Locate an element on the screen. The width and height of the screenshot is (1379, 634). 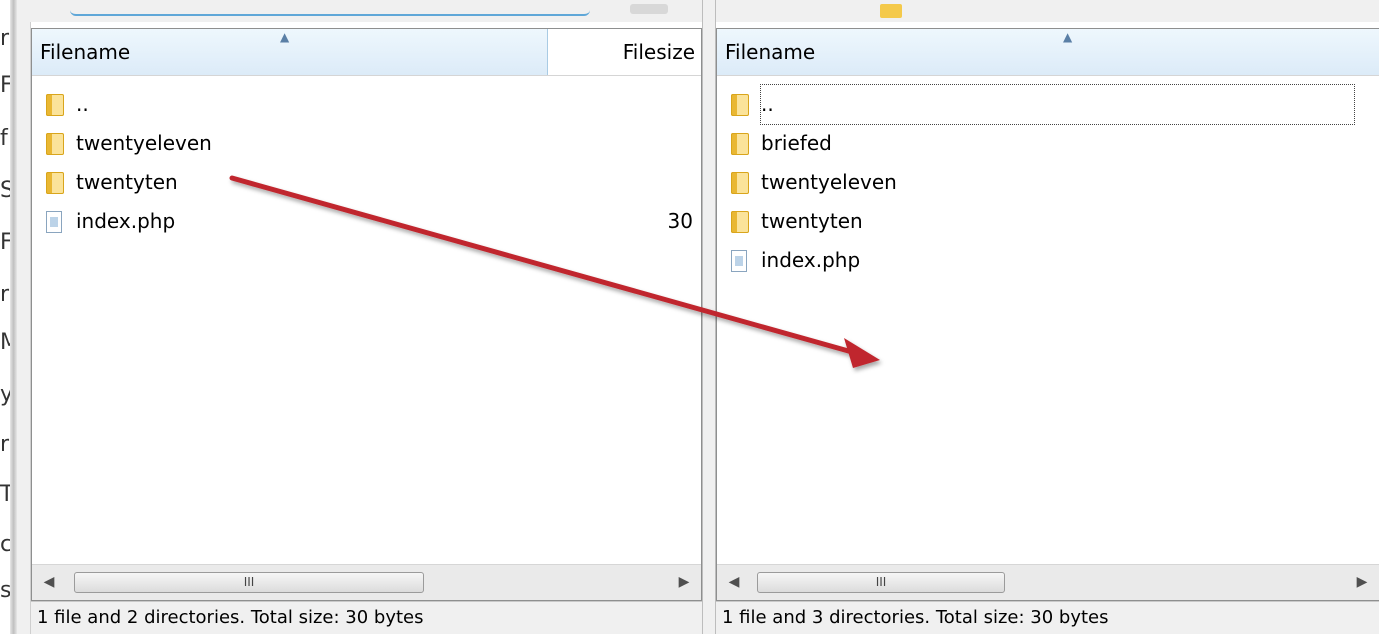
list-item-name: briefed is located at coordinates (796, 143).